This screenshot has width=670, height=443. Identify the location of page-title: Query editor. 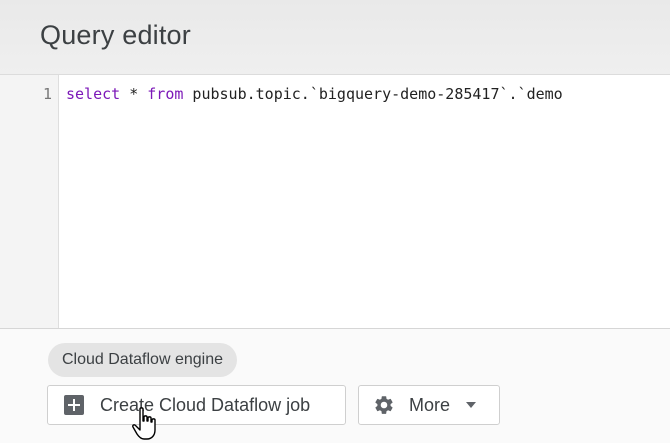
(115, 35).